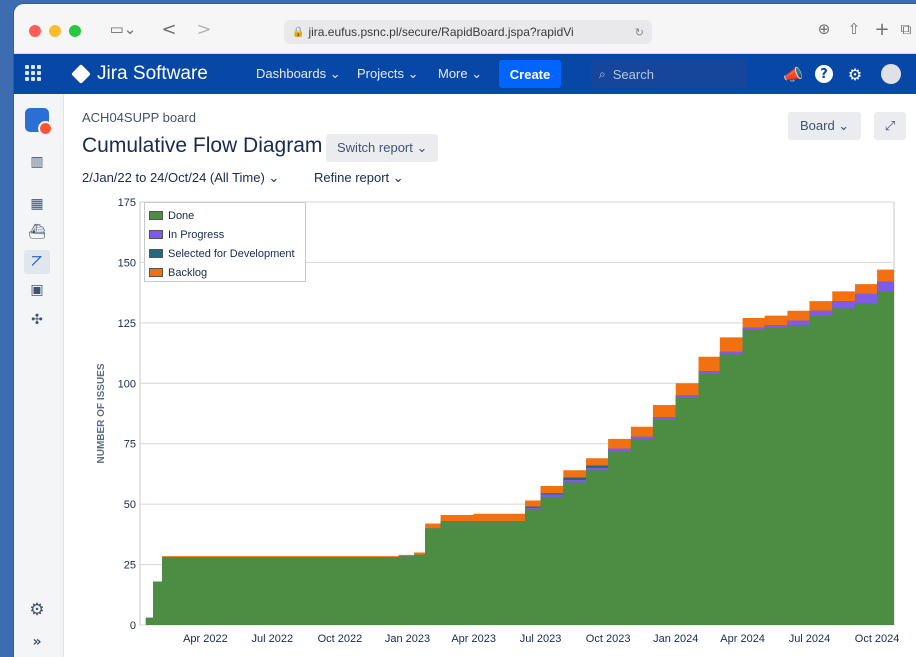 The height and width of the screenshot is (657, 916). I want to click on share-icon: ⇧, so click(854, 29).